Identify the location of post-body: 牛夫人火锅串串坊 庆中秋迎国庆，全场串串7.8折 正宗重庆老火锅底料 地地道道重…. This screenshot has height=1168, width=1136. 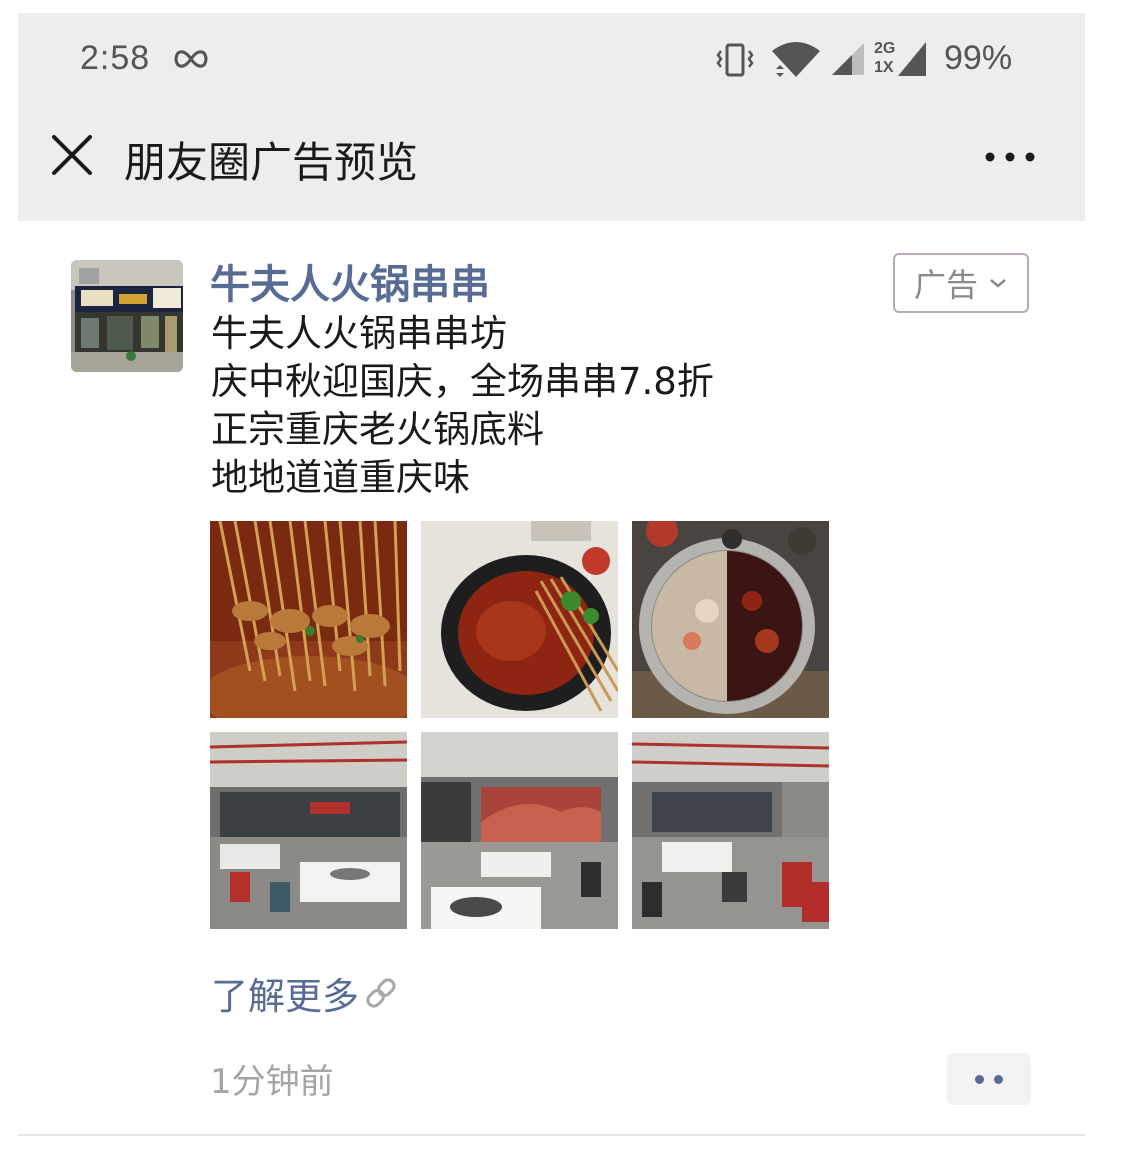
(462, 406).